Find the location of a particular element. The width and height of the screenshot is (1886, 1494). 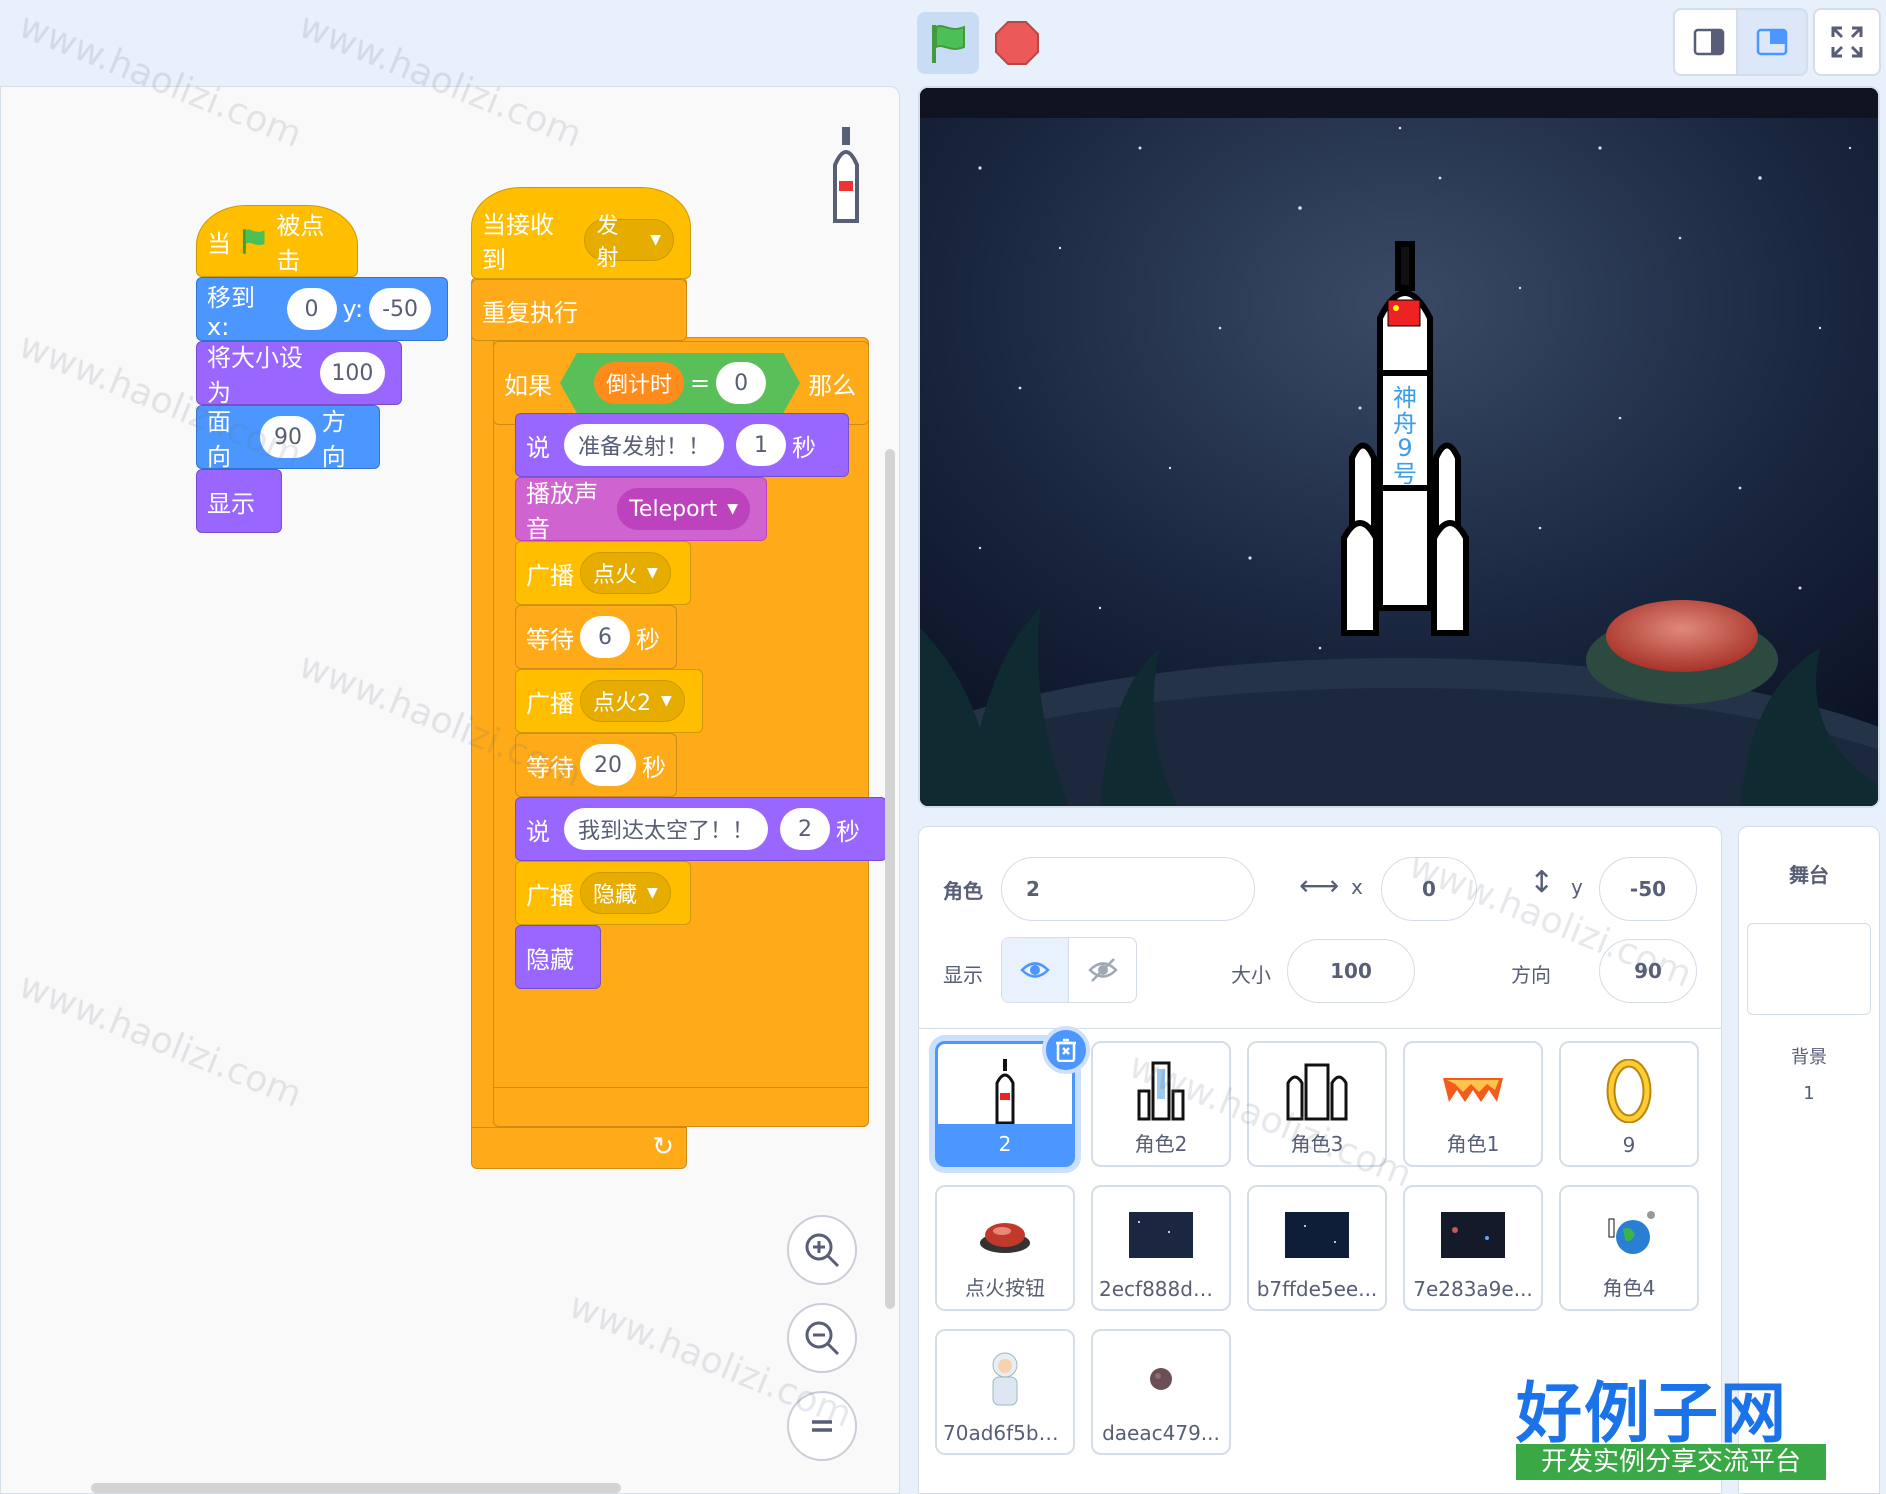

zoom-reset-button is located at coordinates (822, 1426).